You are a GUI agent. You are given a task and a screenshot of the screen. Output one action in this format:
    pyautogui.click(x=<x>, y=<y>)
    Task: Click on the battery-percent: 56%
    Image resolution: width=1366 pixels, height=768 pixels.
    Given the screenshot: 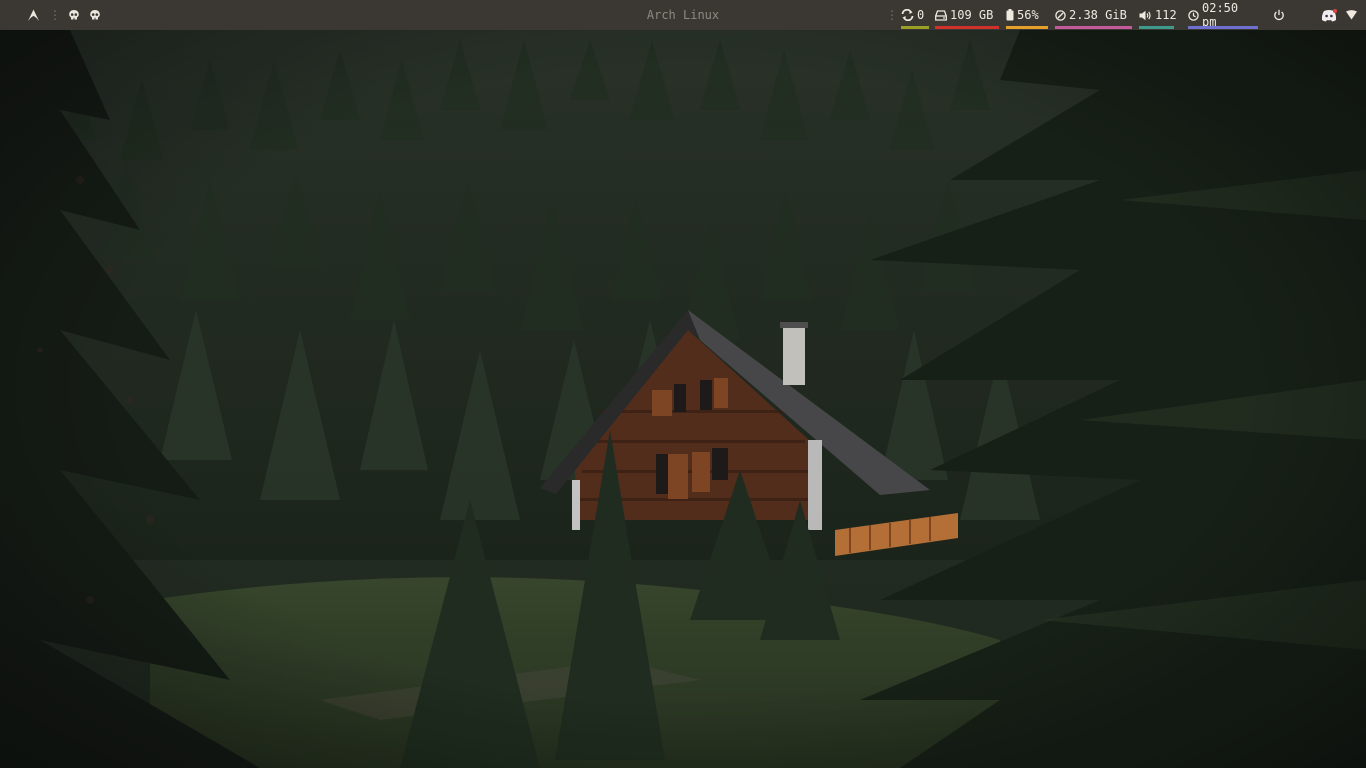 What is the action you would take?
    pyautogui.click(x=1028, y=15)
    